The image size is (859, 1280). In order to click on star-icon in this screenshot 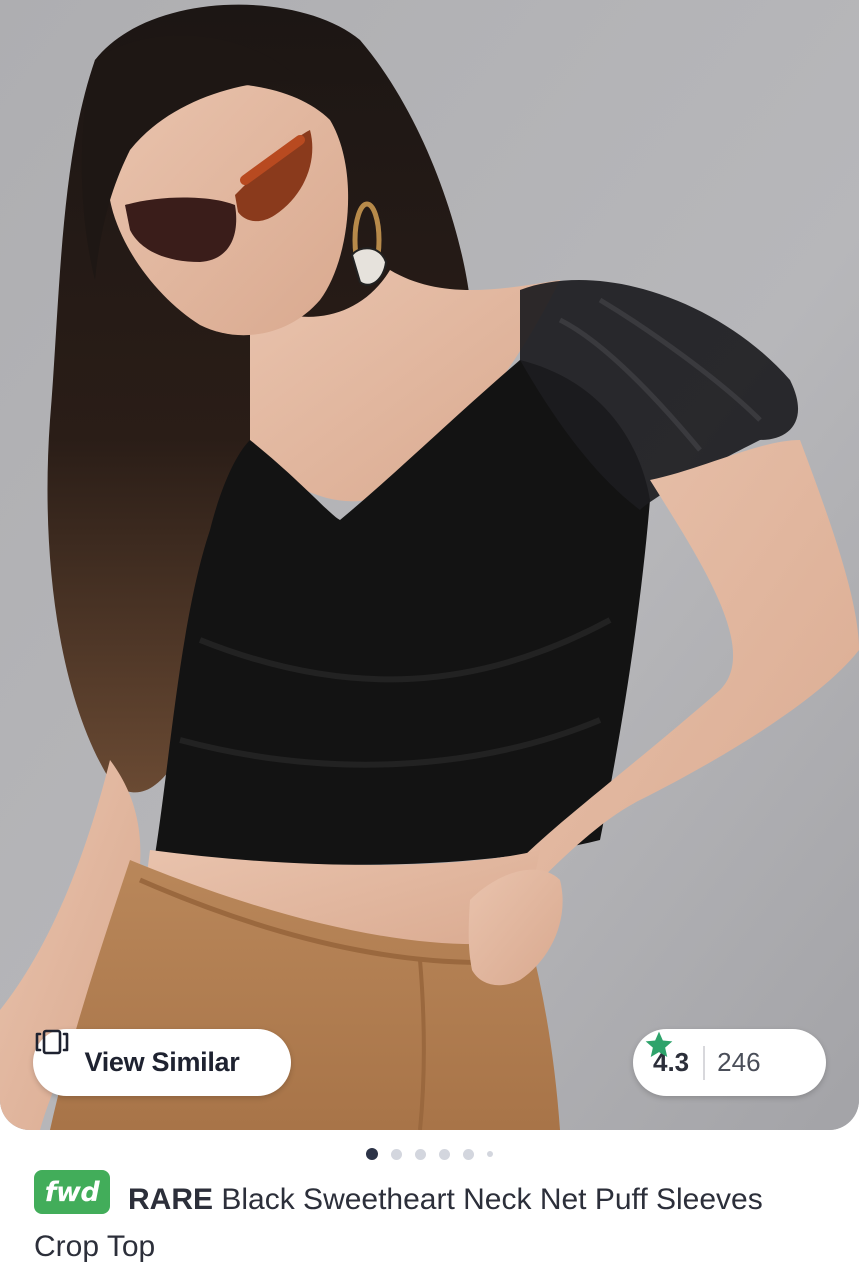, I will do `click(659, 1044)`.